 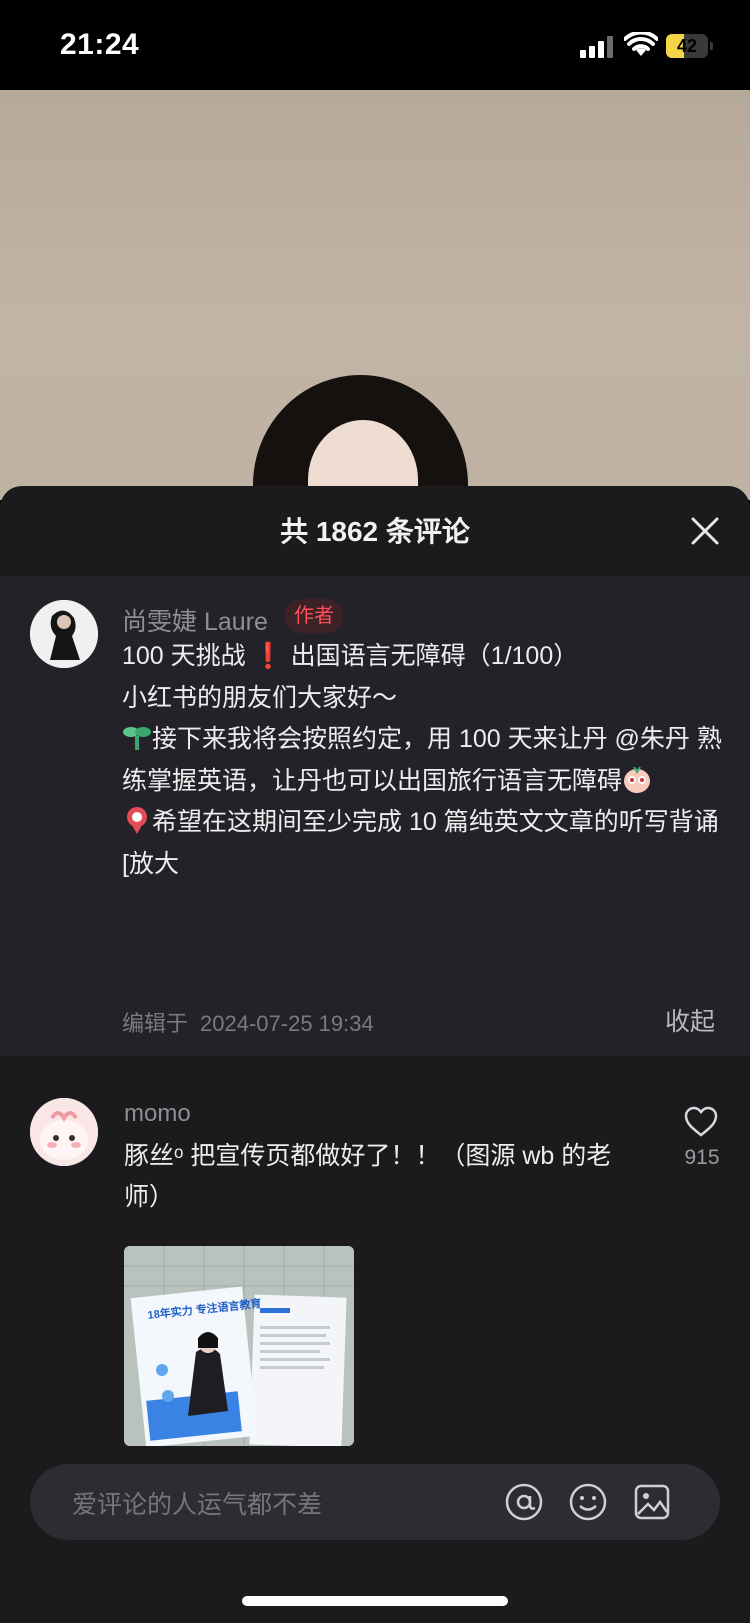 What do you see at coordinates (375, 45) in the screenshot?
I see `status-bar: 21:24 42` at bounding box center [375, 45].